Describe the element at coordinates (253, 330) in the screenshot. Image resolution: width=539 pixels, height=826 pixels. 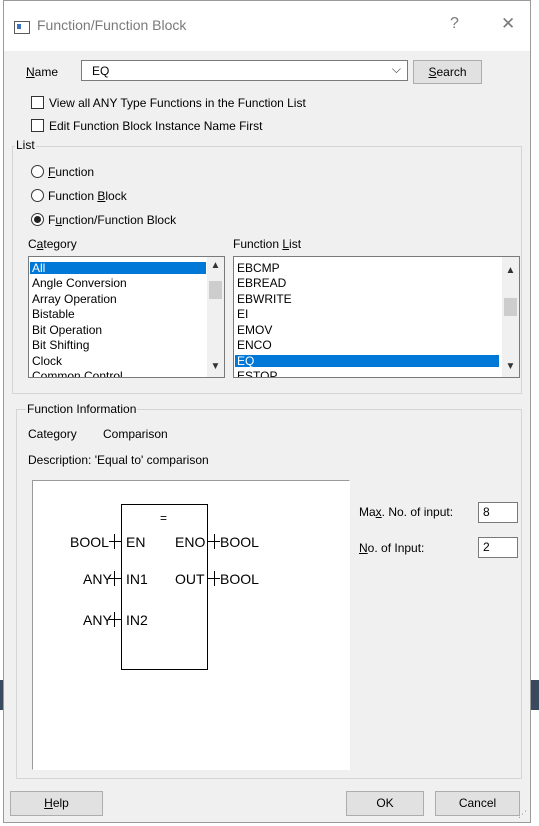
I see `list-item: EMOV` at that location.